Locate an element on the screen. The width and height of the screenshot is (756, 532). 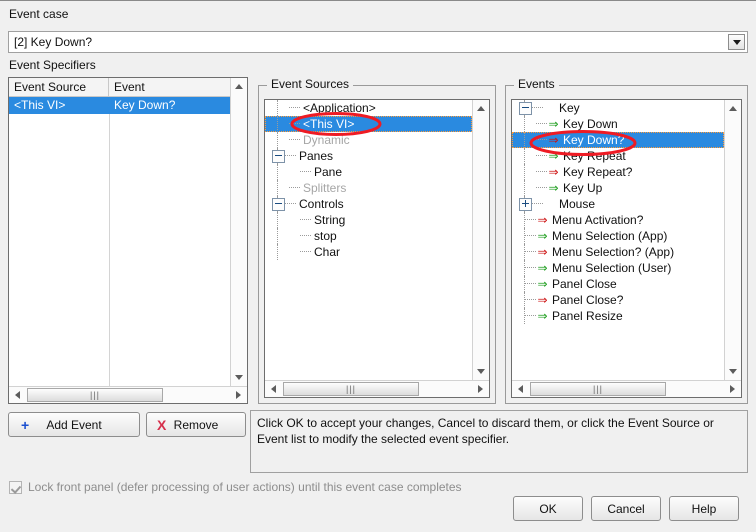
tree-item-label: Controls is located at coordinates (321, 204).